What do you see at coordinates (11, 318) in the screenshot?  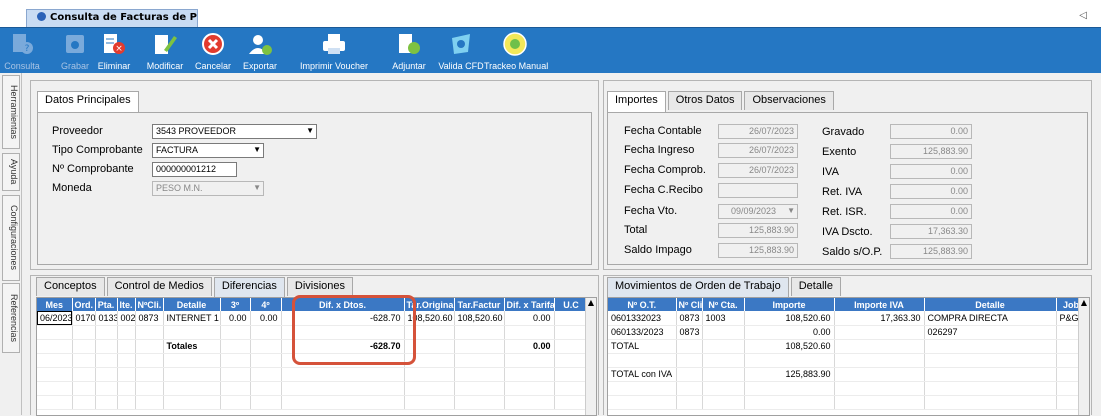 I see `side-tab-referencias: Referencias` at bounding box center [11, 318].